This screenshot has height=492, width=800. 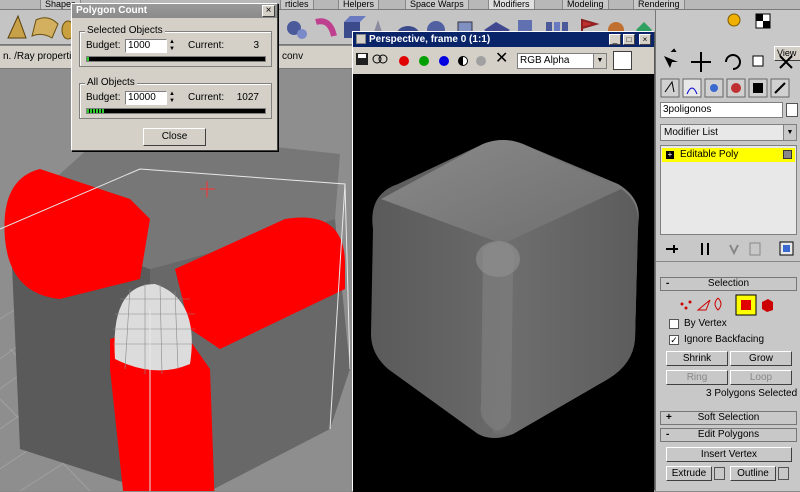 I want to click on selected-current-value: 3, so click(x=256, y=45).